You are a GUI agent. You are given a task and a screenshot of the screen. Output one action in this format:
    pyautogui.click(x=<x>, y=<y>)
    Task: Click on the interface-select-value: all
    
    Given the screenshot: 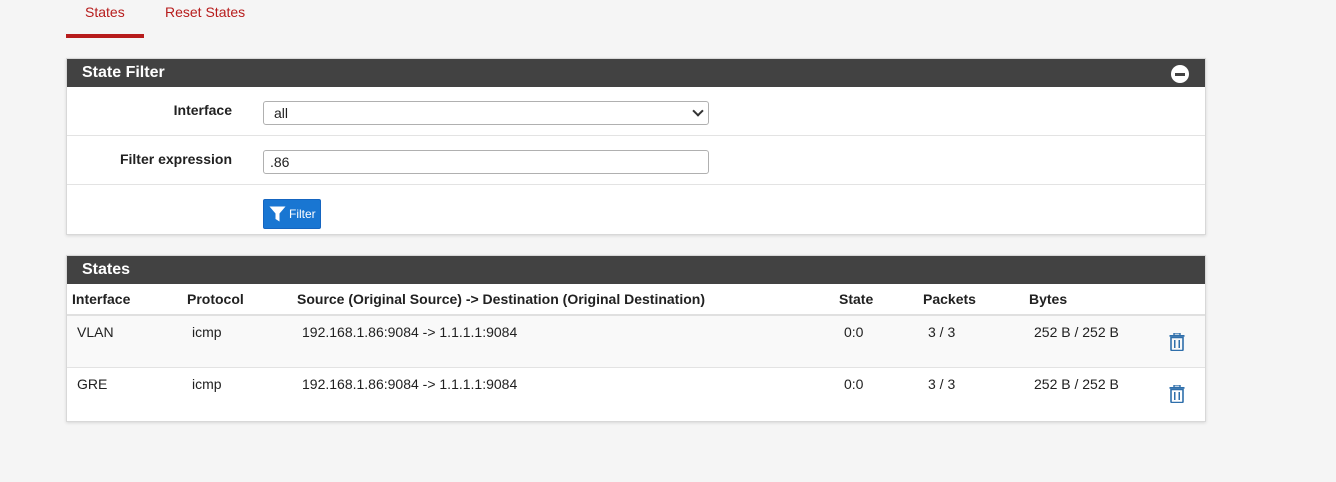 What is the action you would take?
    pyautogui.click(x=281, y=113)
    